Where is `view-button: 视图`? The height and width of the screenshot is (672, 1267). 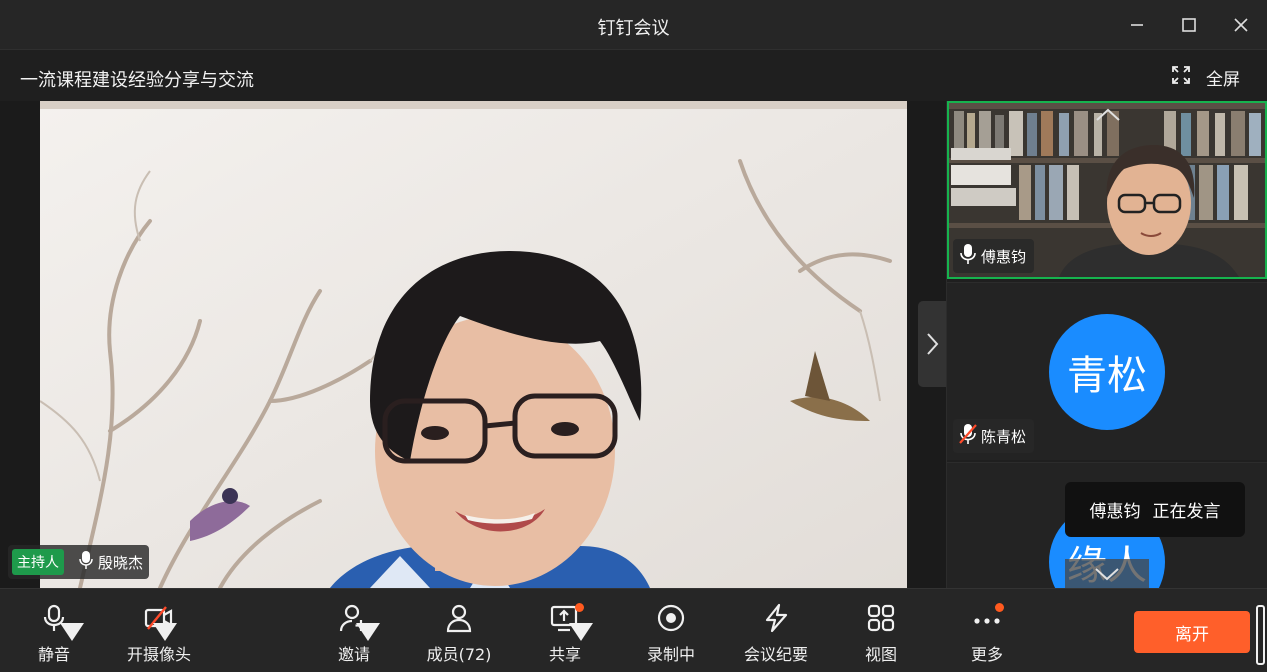
view-button: 视图 is located at coordinates (881, 630).